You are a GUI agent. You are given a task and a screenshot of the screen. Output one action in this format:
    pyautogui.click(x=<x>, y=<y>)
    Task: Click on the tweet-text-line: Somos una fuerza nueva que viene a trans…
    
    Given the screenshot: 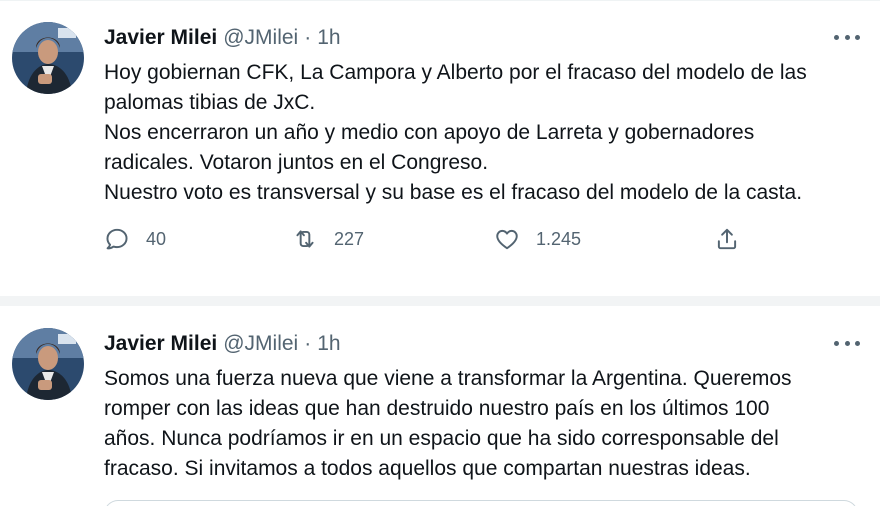 What is the action you would take?
    pyautogui.click(x=448, y=378)
    